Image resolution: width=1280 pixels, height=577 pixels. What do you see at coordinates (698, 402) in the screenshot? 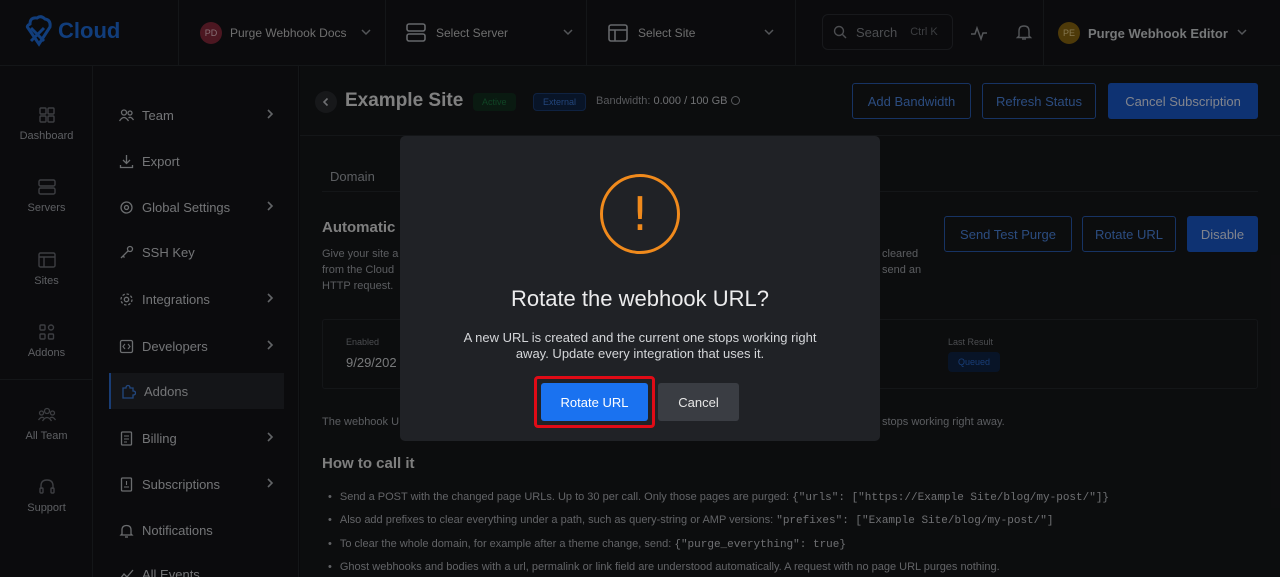
I see `cancel-button: Cancel` at bounding box center [698, 402].